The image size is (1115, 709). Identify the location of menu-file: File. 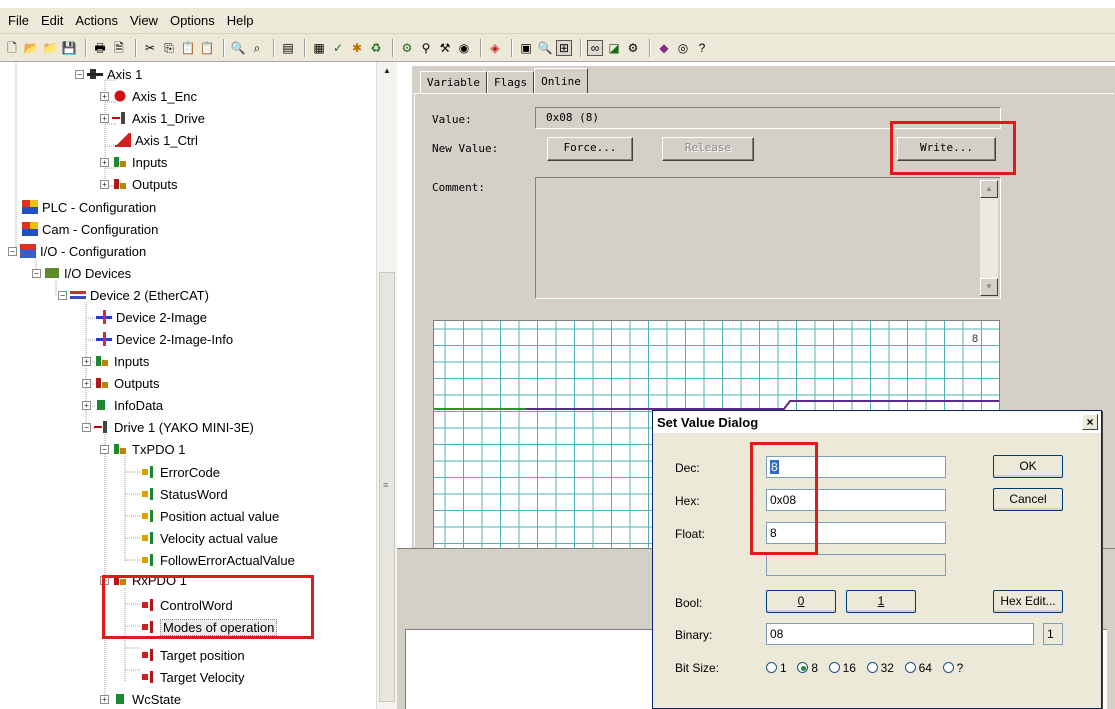
(18, 20).